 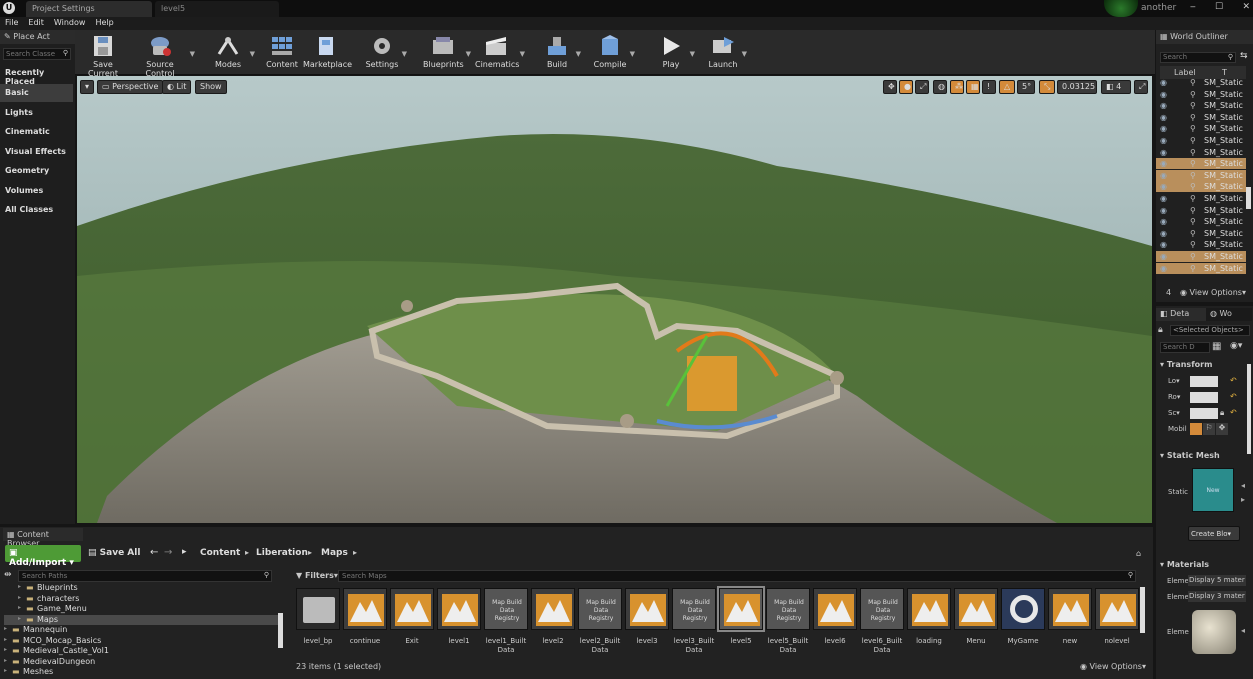 I want to click on place-item-volumes: Volumes, so click(x=36, y=191).